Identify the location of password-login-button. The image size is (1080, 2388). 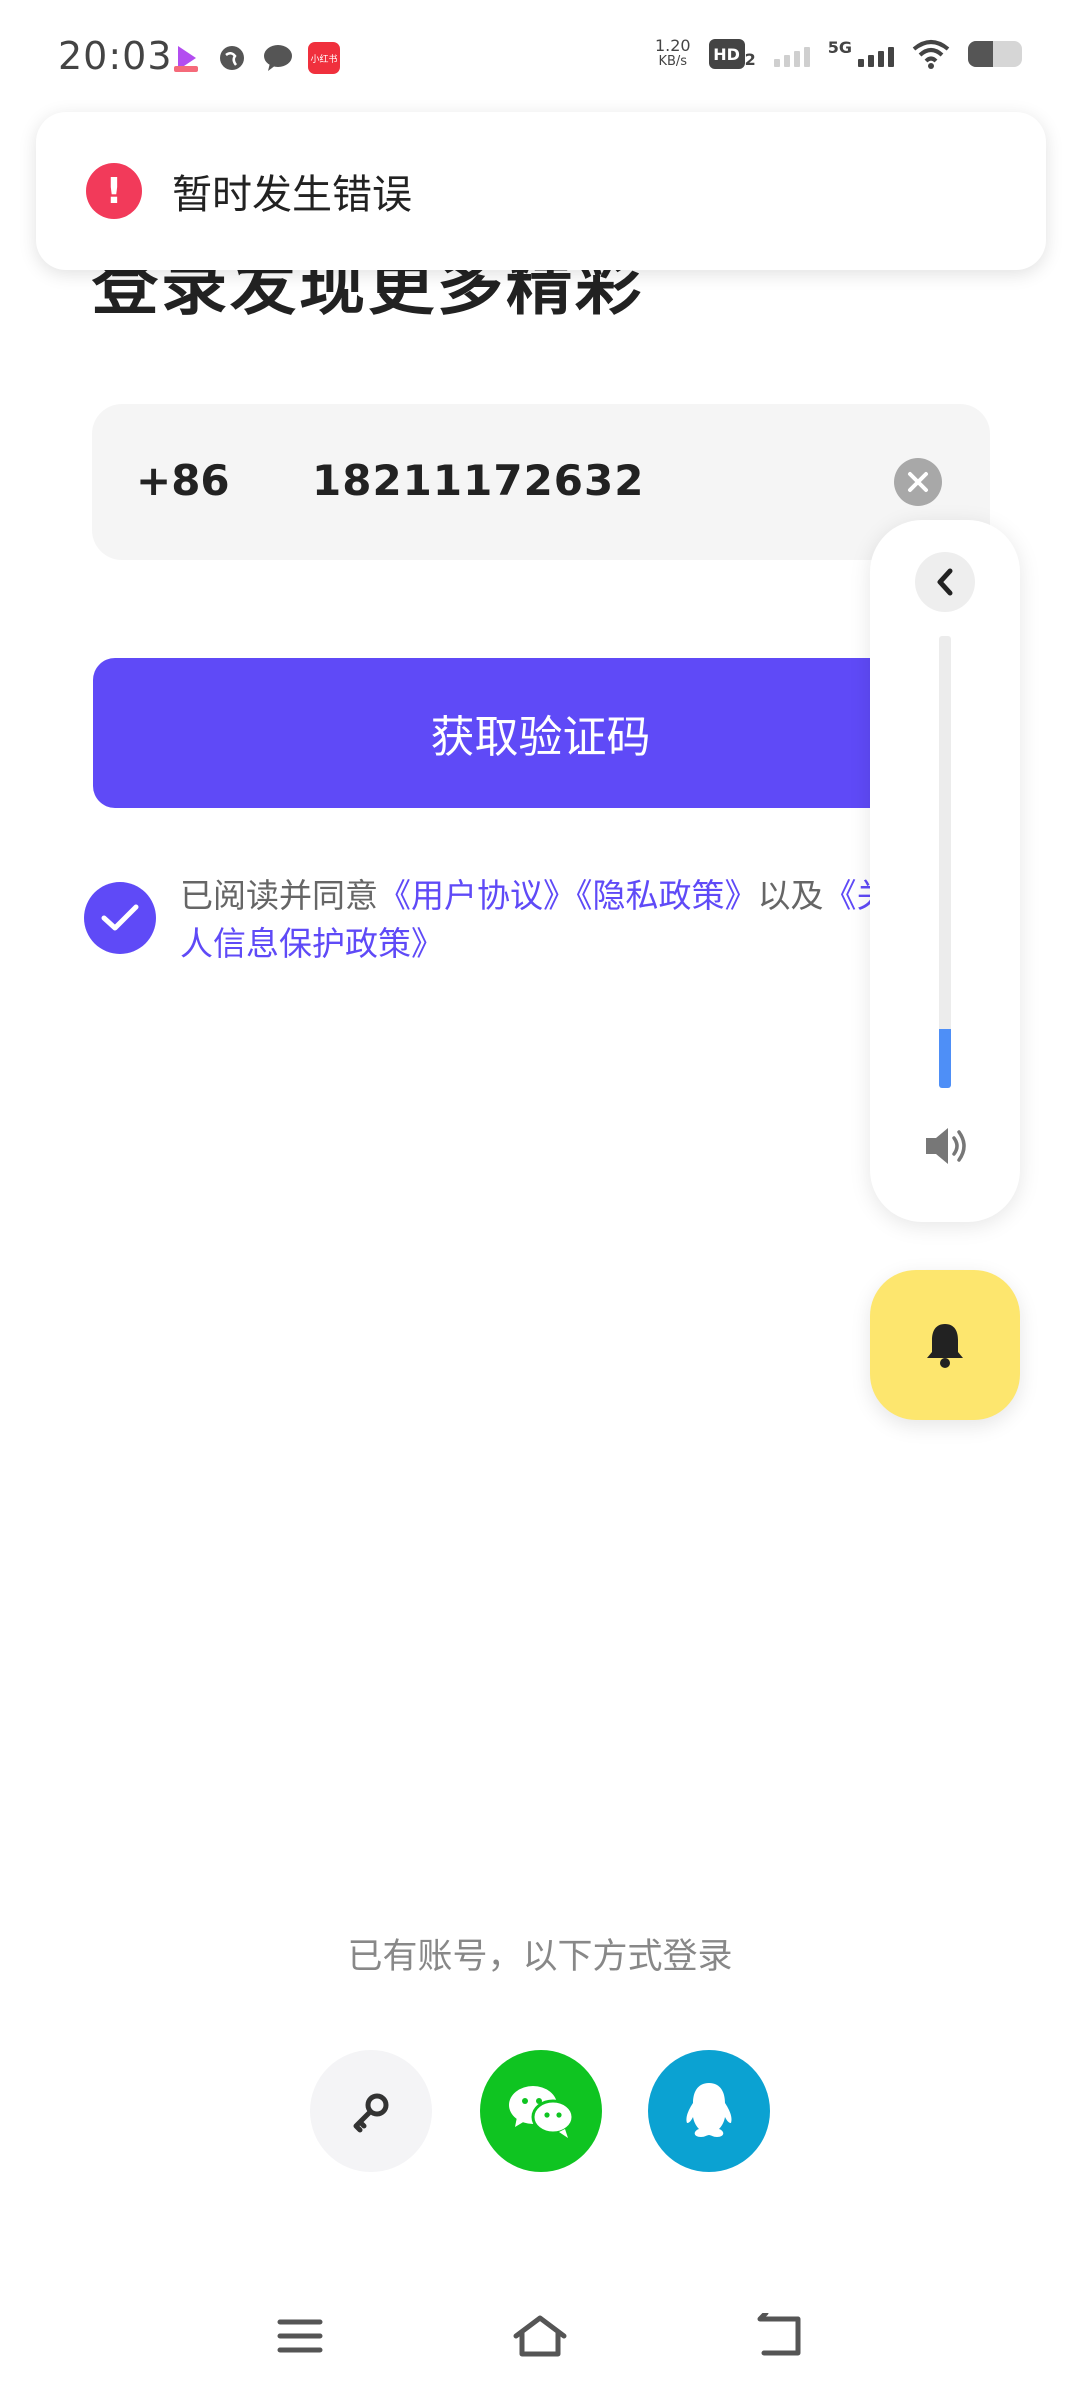
(371, 2111).